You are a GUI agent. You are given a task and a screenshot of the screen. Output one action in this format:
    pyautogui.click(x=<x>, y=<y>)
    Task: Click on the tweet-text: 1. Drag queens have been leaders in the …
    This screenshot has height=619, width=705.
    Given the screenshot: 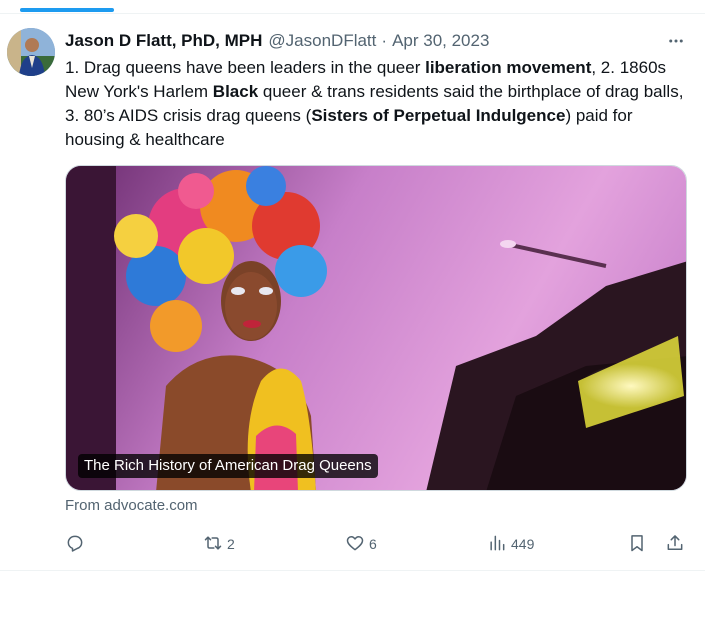 What is the action you would take?
    pyautogui.click(x=377, y=104)
    